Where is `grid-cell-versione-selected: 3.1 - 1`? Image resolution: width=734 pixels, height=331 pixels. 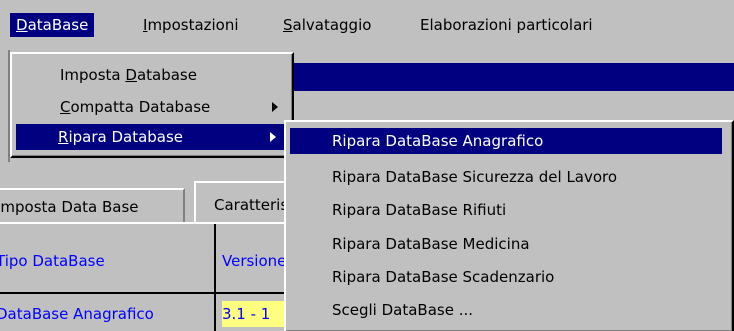
grid-cell-versione-selected: 3.1 - 1 is located at coordinates (254, 314).